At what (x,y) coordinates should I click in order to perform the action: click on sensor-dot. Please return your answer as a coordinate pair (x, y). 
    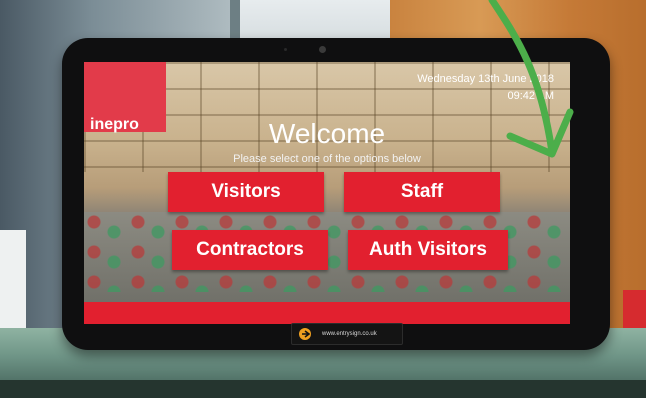
    Looking at the image, I should click on (285, 49).